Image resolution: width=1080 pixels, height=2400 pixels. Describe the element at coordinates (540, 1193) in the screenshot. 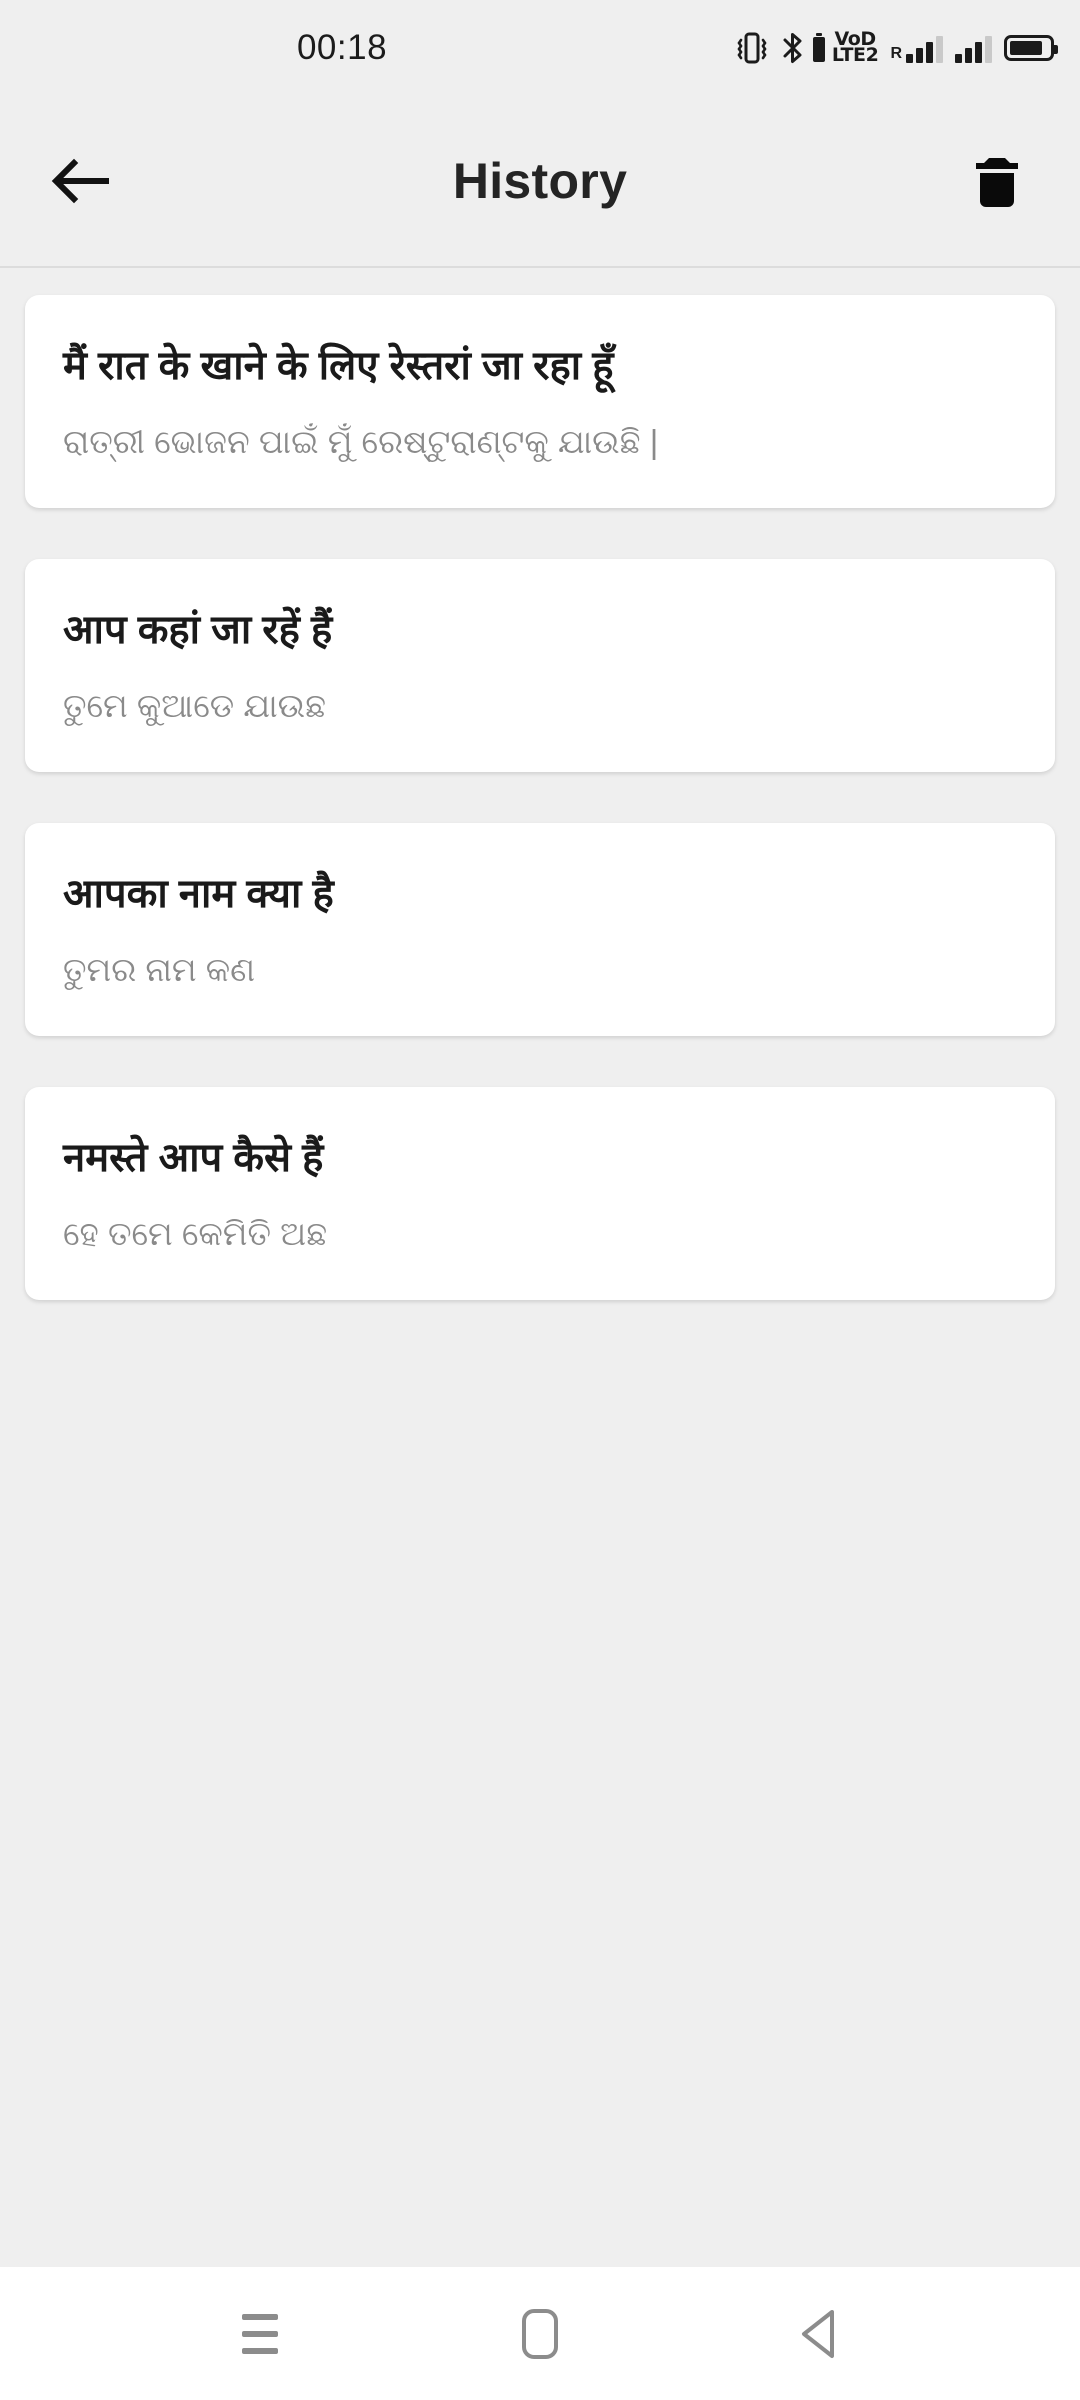

I see `history-item: नमस्ते आप कैसे हैं ହେ ତମେ କେମିତି ଅଛ` at that location.